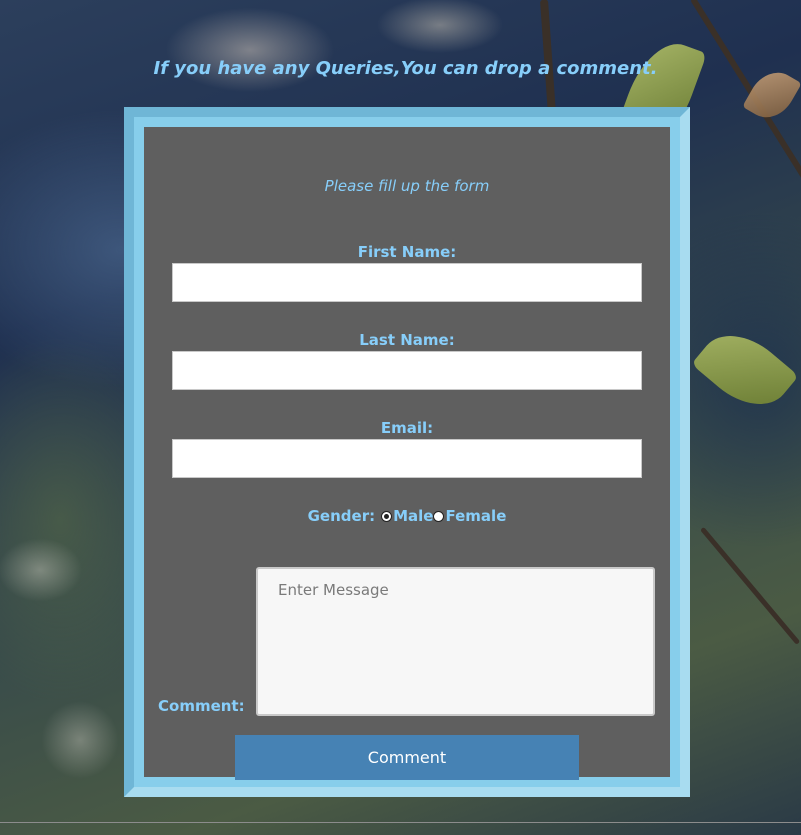  I want to click on message-textarea, so click(455, 641).